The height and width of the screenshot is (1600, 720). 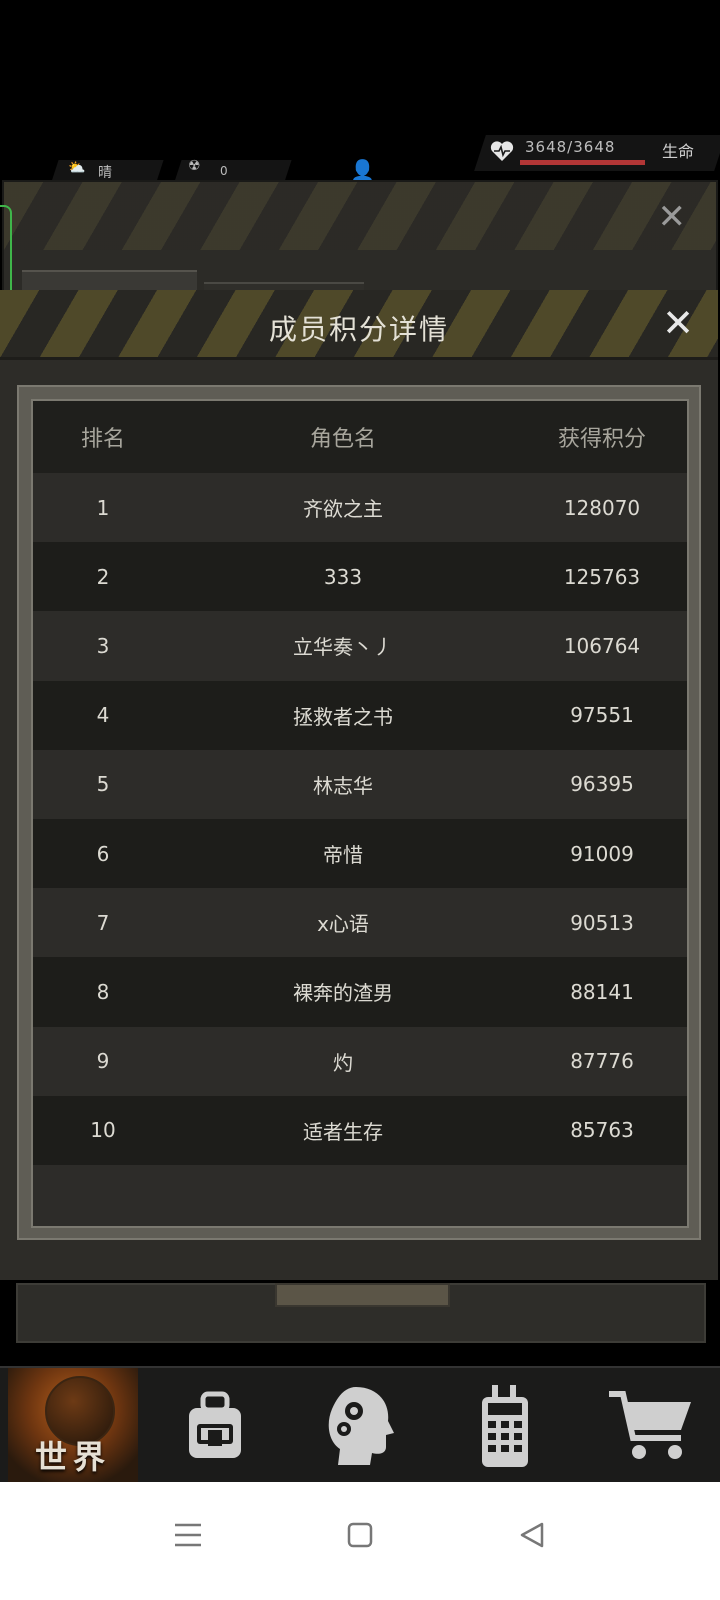 What do you see at coordinates (678, 151) in the screenshot?
I see `life-label: 生命` at bounding box center [678, 151].